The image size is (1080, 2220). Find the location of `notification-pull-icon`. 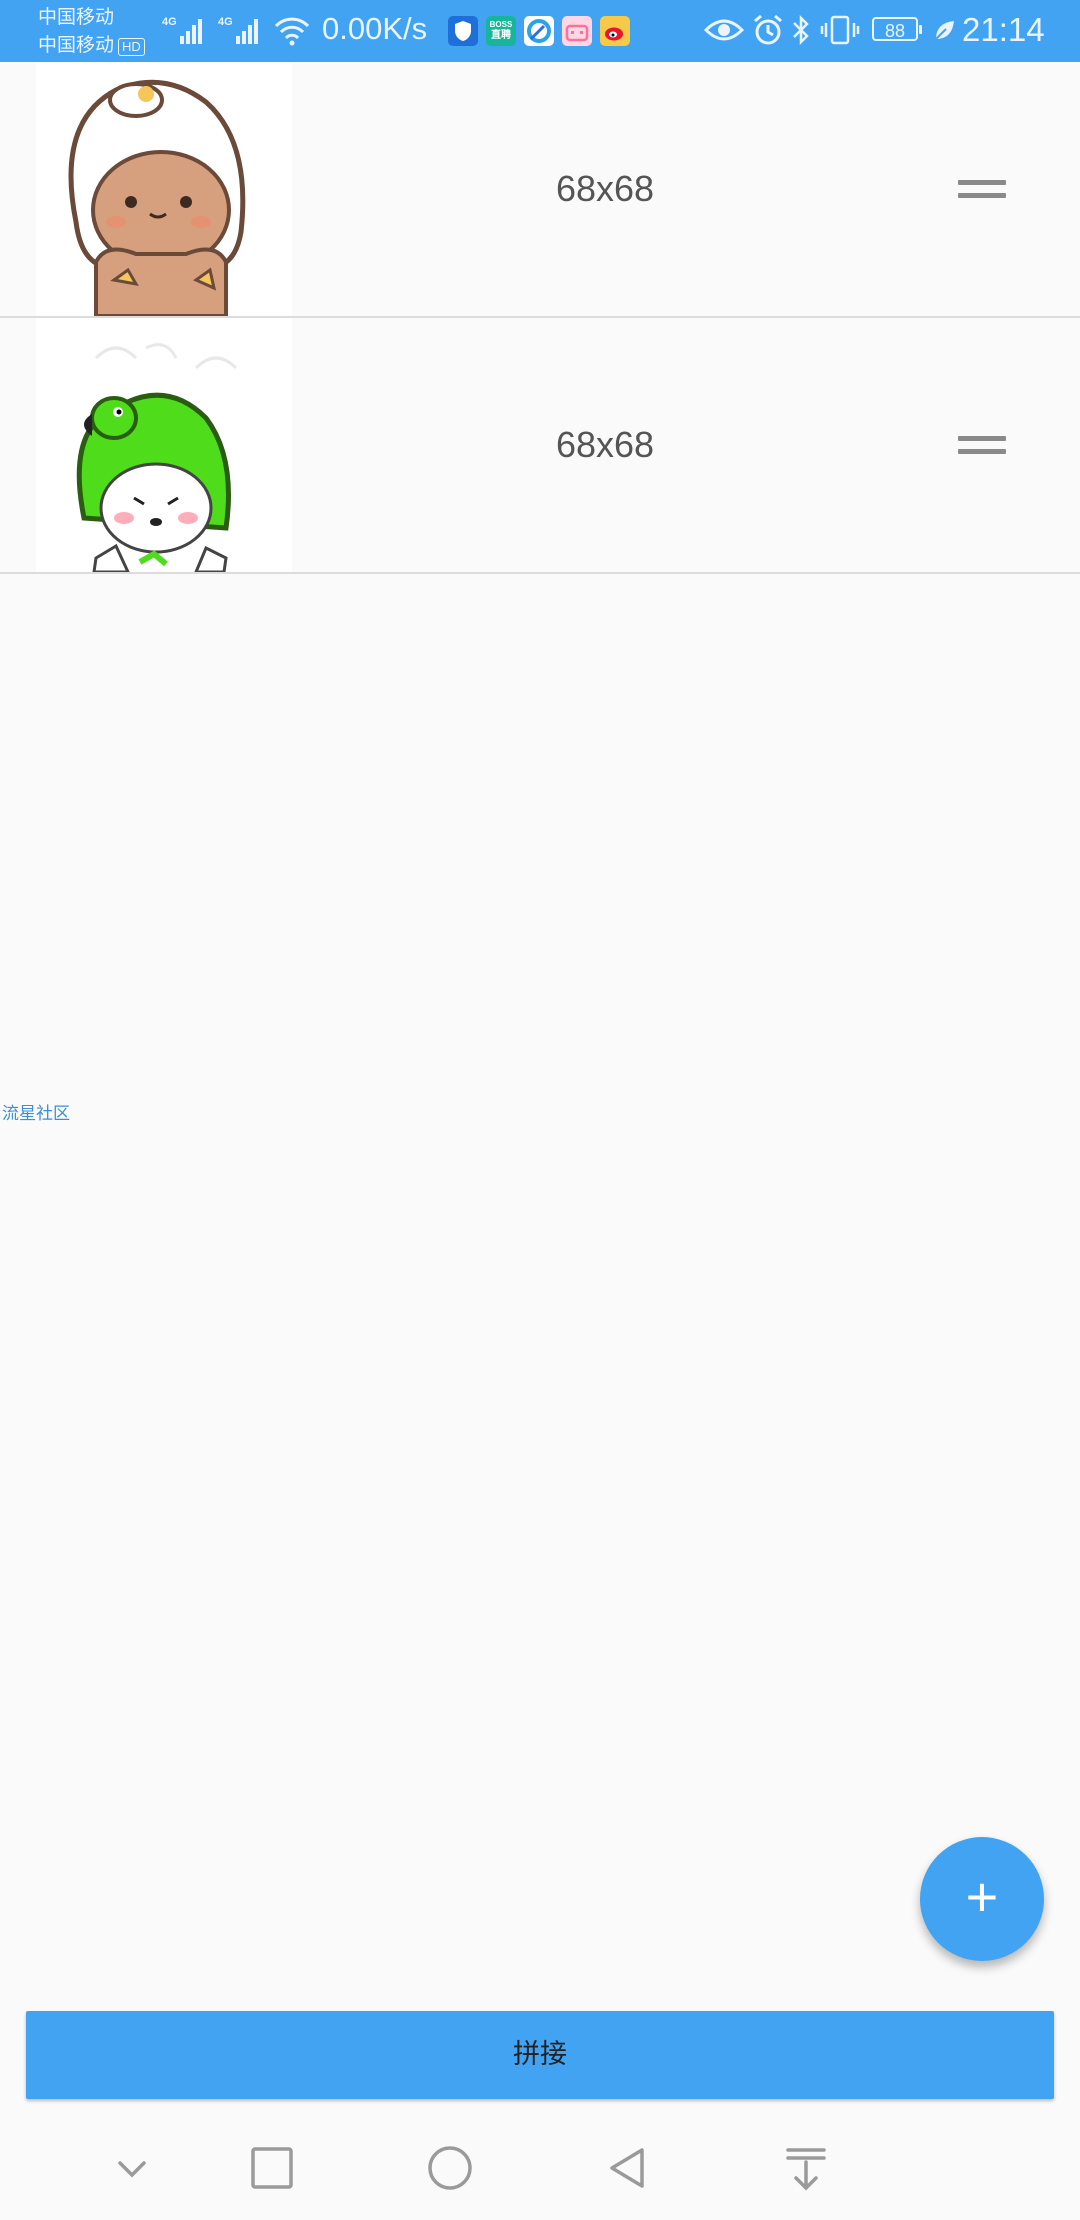

notification-pull-icon is located at coordinates (806, 2168).